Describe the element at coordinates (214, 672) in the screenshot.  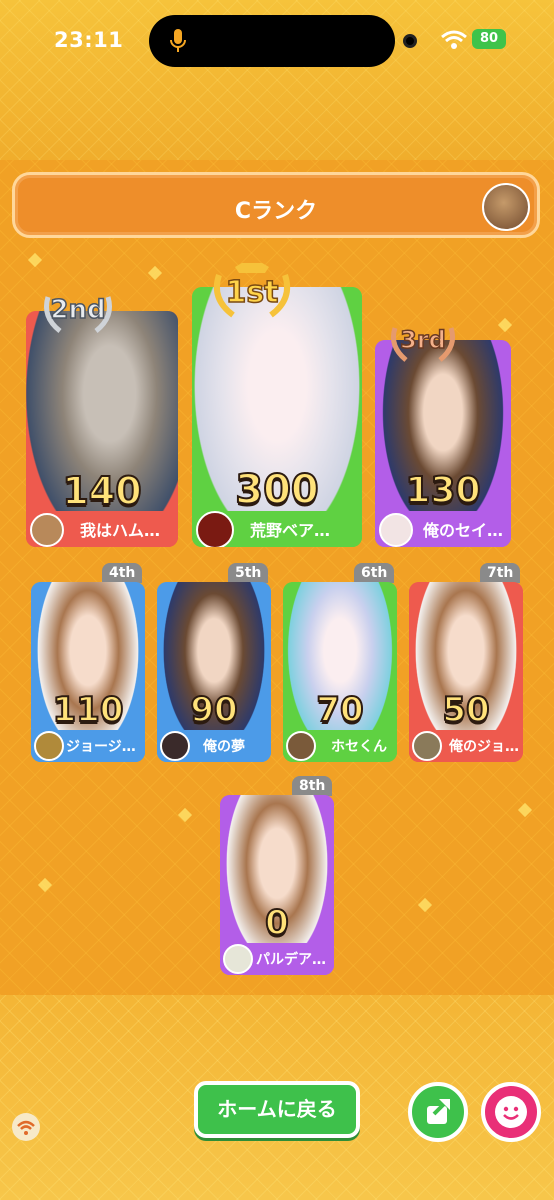
I see `ranking-card-5th: 90 俺の夢` at that location.